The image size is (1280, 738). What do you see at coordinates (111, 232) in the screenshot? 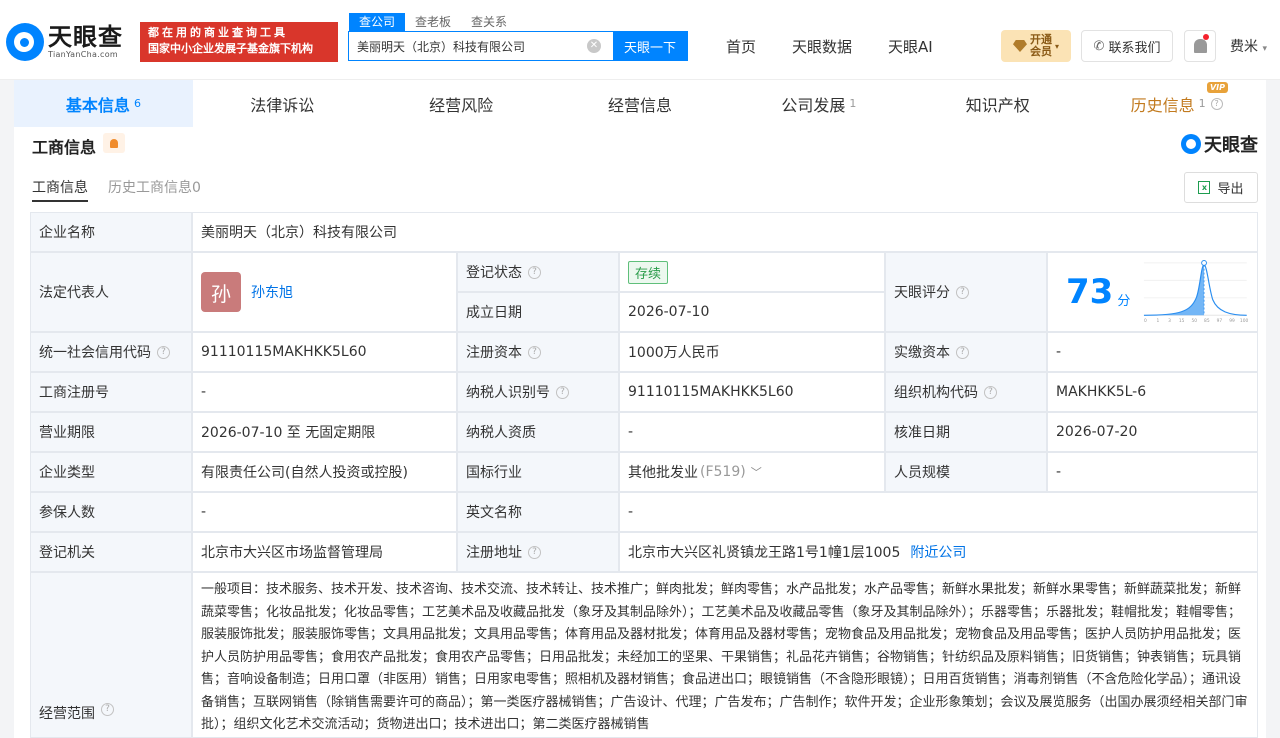
I see `label-company-name: 企业名称` at bounding box center [111, 232].